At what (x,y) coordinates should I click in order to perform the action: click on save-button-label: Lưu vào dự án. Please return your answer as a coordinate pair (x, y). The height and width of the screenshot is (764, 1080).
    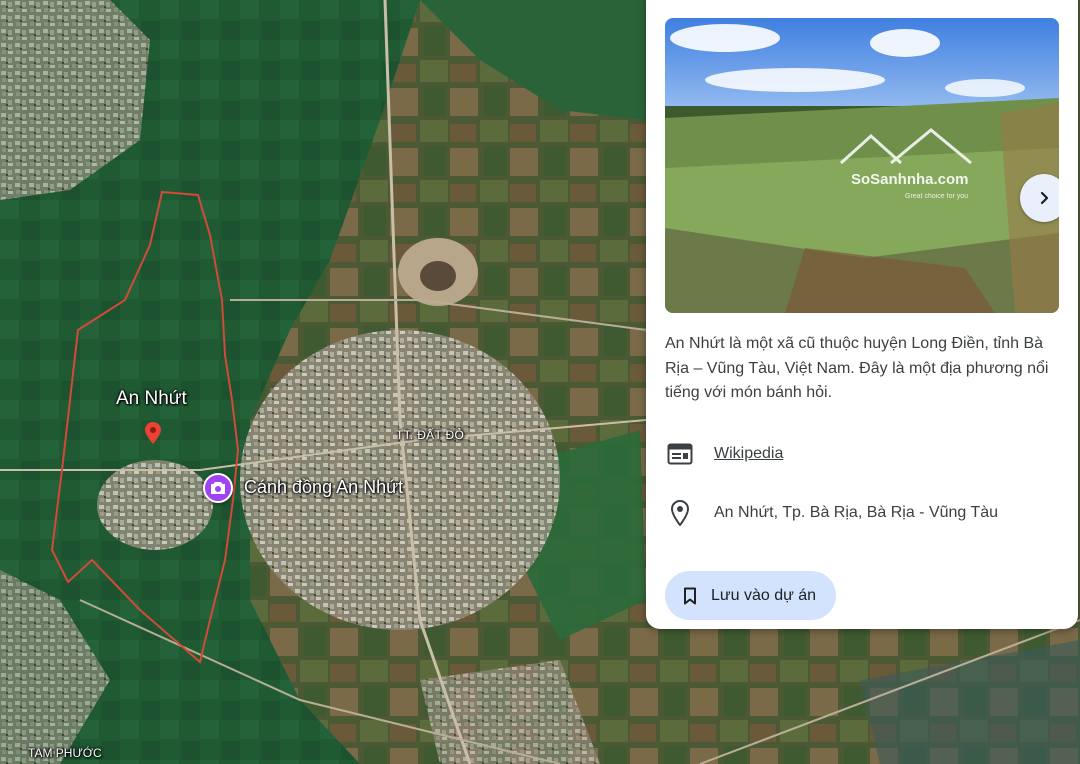
    Looking at the image, I should click on (764, 595).